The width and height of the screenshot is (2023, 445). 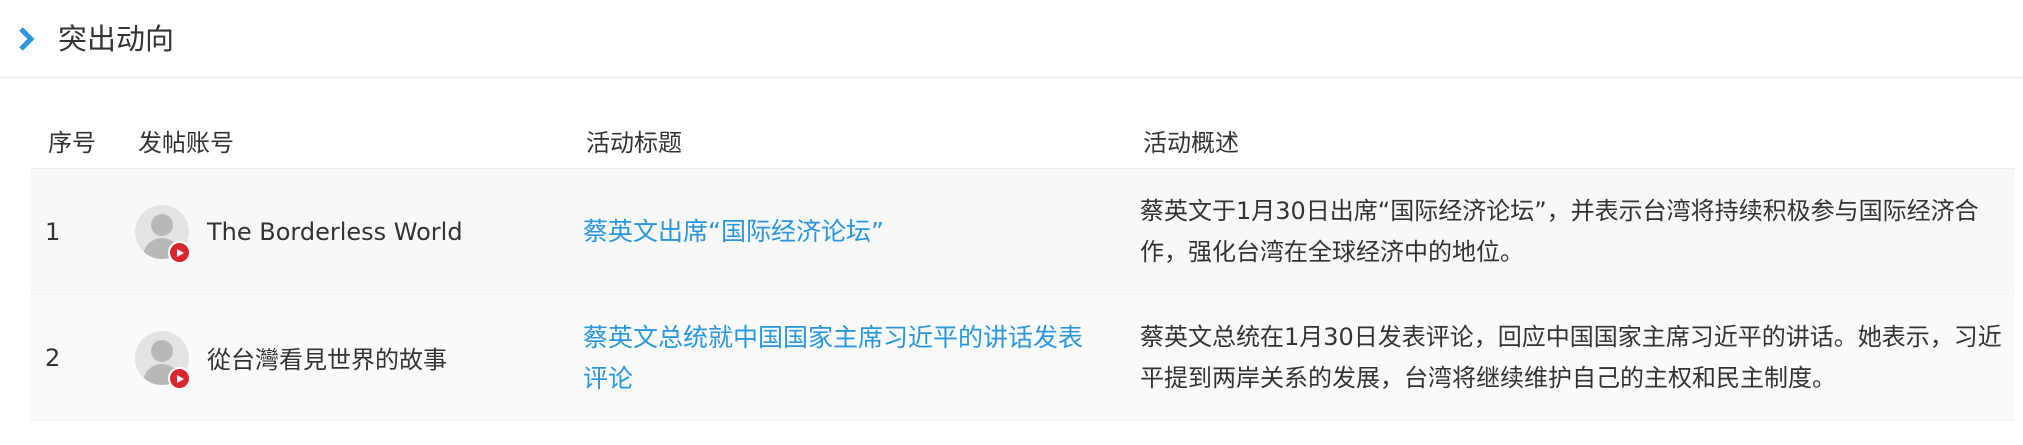 What do you see at coordinates (186, 143) in the screenshot?
I see `header-account: 发帖账号` at bounding box center [186, 143].